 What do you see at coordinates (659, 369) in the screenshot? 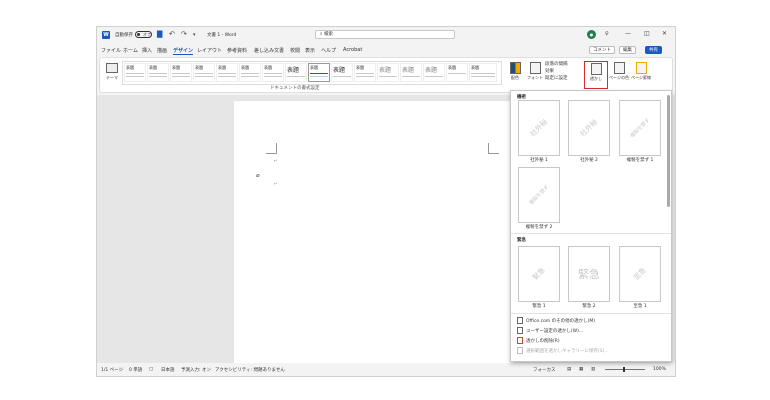
I see `zoom-level: 100%` at bounding box center [659, 369].